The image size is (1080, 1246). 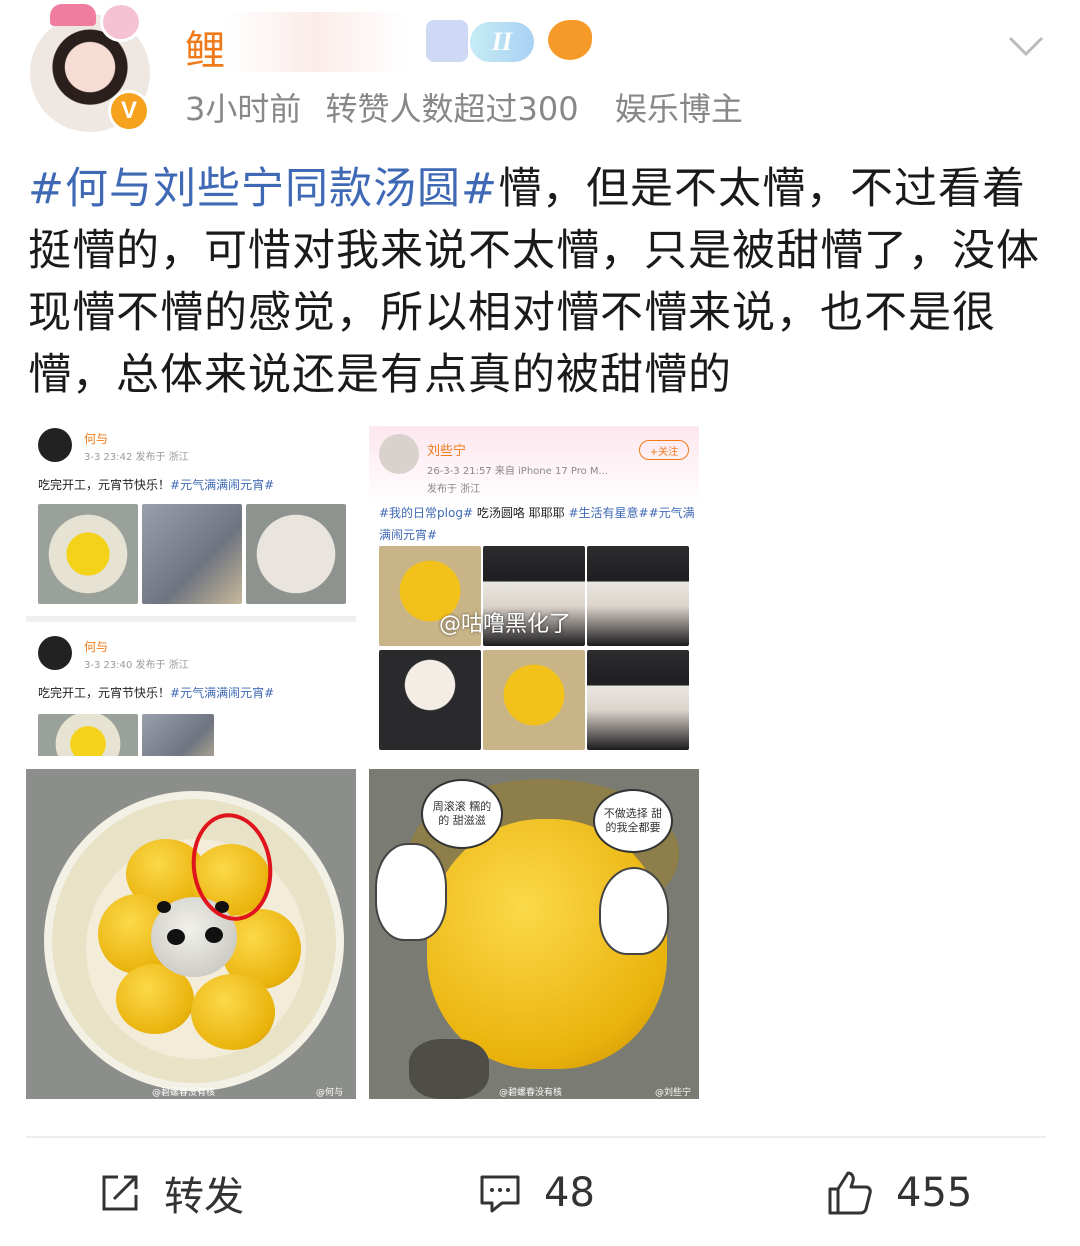 What do you see at coordinates (454, 489) in the screenshot?
I see `mini-location: 发布于 浙江` at bounding box center [454, 489].